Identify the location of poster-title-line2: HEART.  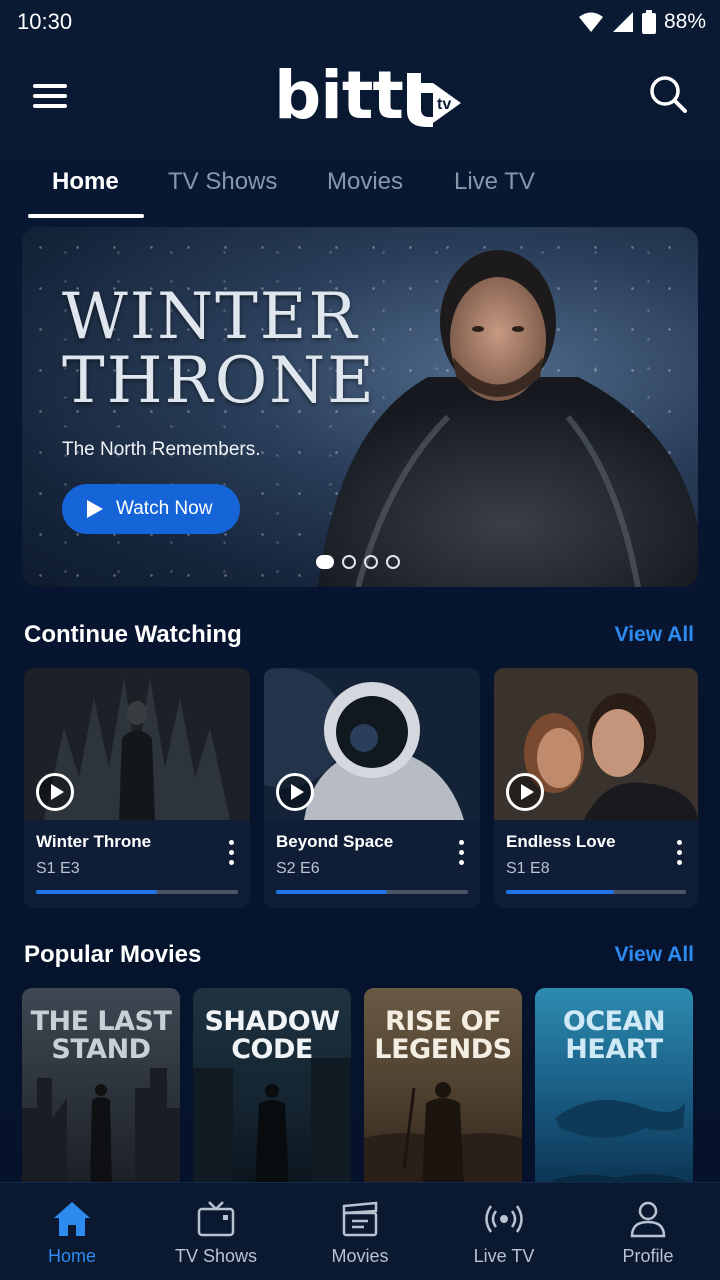
(614, 1049).